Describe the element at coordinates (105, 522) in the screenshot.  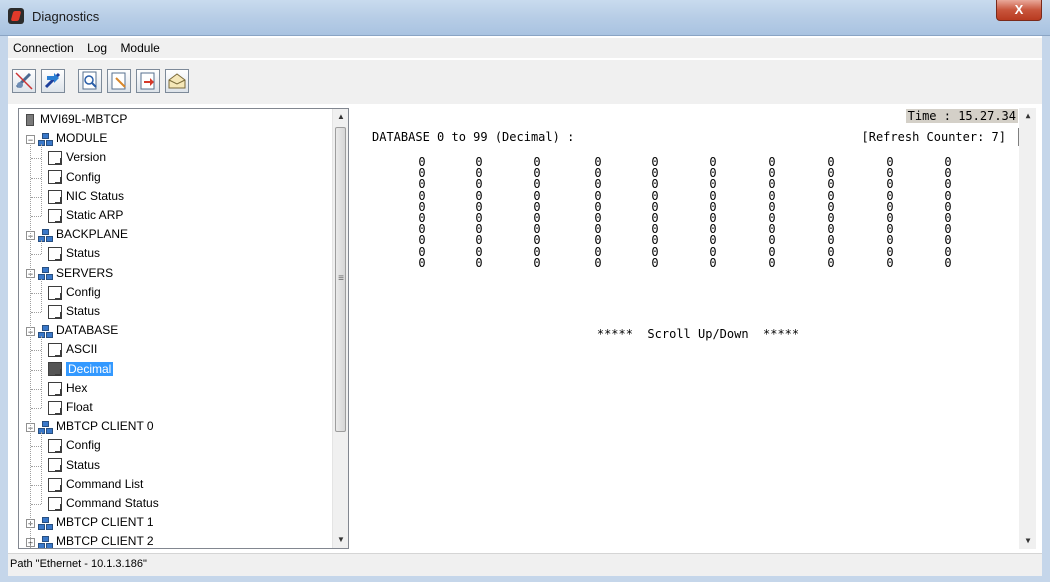
I see `tree-item-label: MBTCP CLIENT 1` at that location.